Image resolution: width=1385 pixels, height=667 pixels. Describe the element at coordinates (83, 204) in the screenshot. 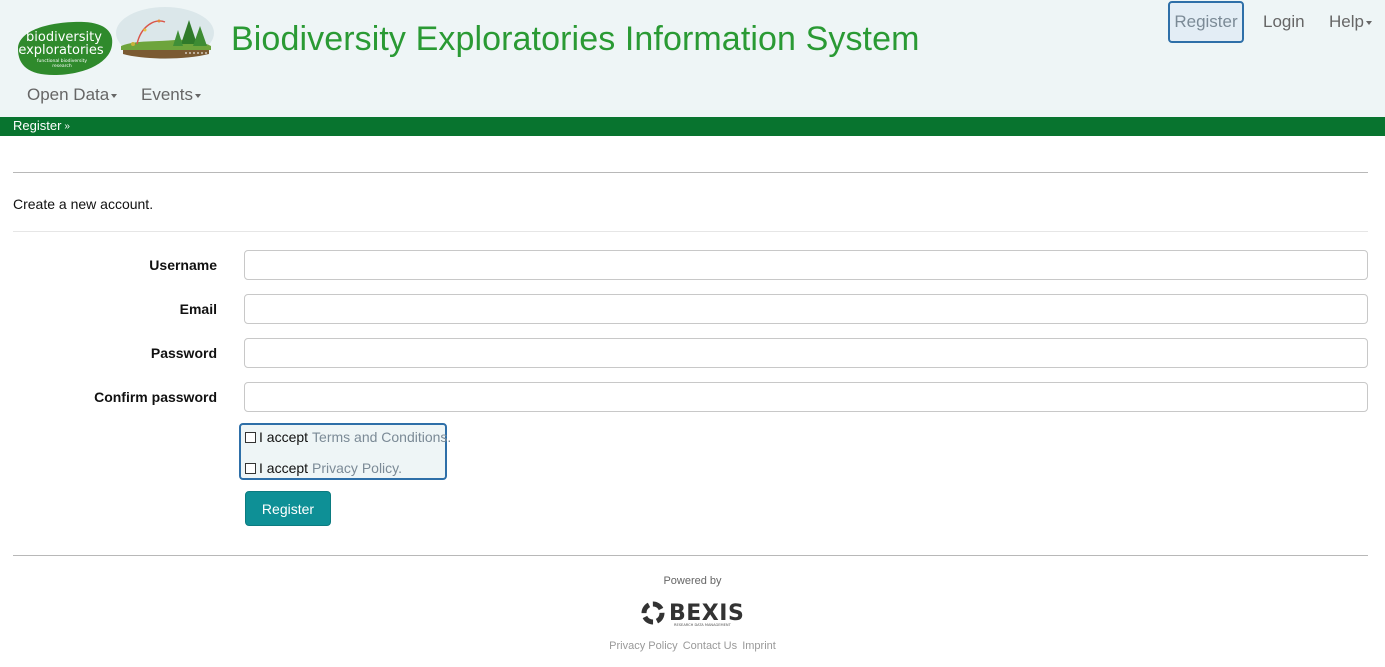

I see `page-subtitle: Create a new account.` at that location.